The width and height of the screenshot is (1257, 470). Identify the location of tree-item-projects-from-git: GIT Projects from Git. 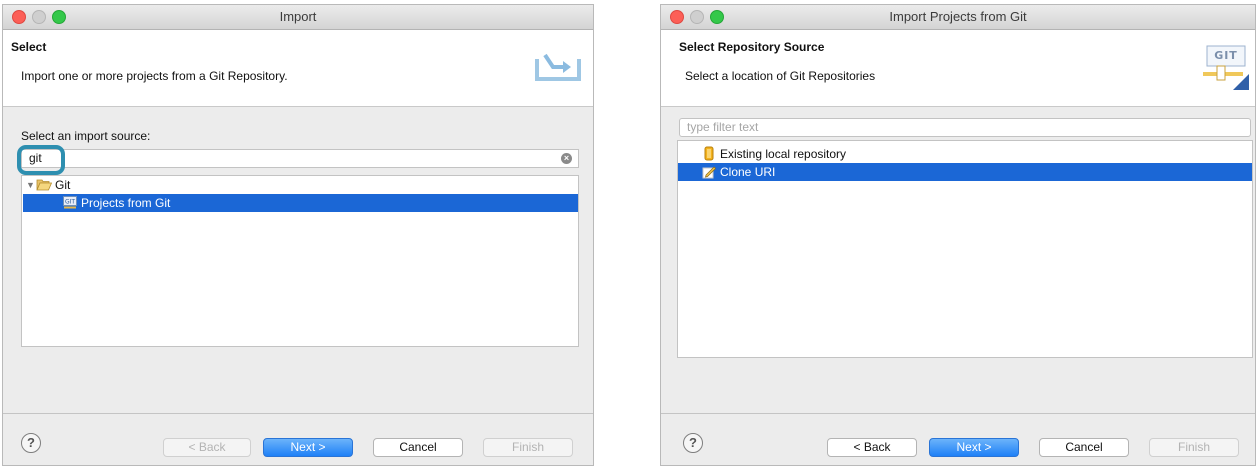
(300, 203).